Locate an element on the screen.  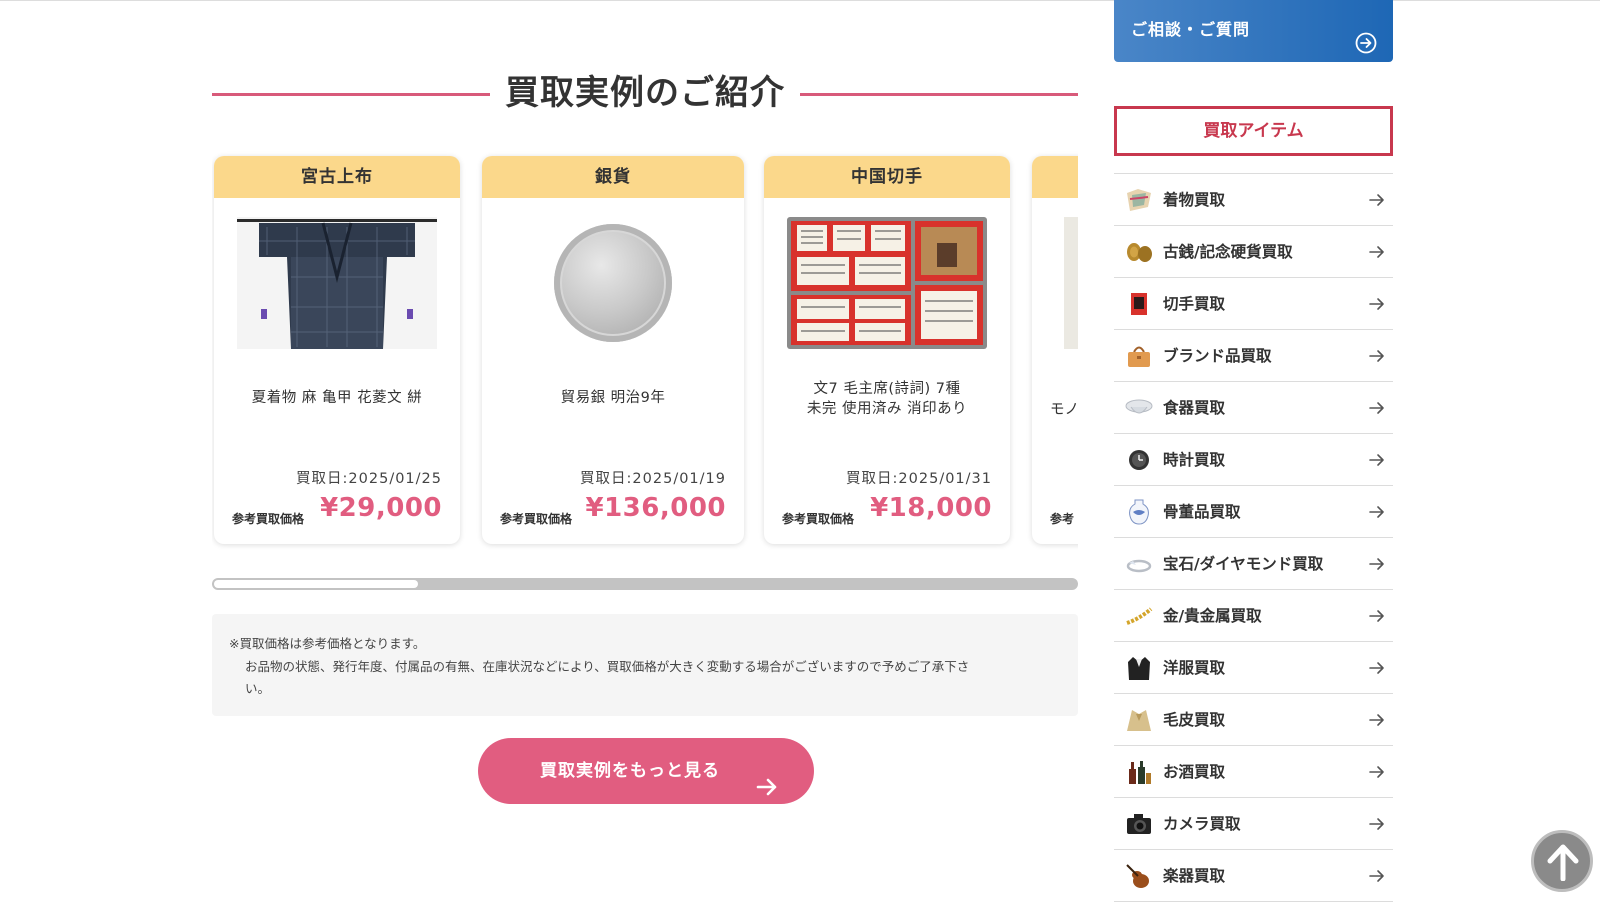
jacket-icon is located at coordinates (1139, 668).